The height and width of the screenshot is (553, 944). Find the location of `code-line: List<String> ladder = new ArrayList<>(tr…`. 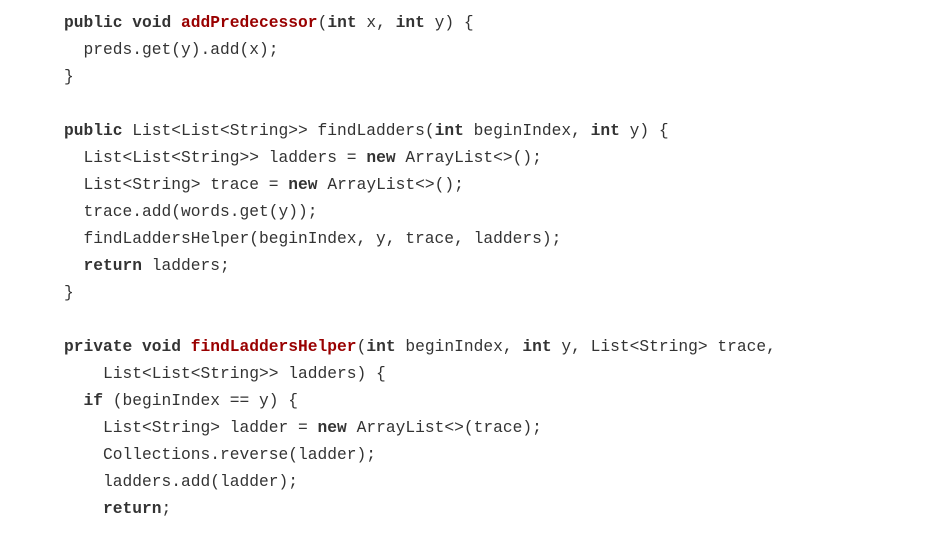

code-line: List<String> ladder = new ArrayList<>(tr… is located at coordinates (420, 427).